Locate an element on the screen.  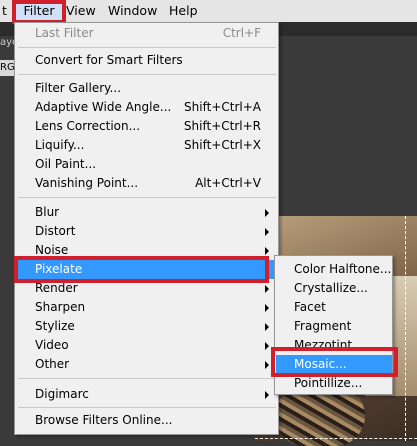
menu-item-sharpen: Sharpen is located at coordinates (146, 307).